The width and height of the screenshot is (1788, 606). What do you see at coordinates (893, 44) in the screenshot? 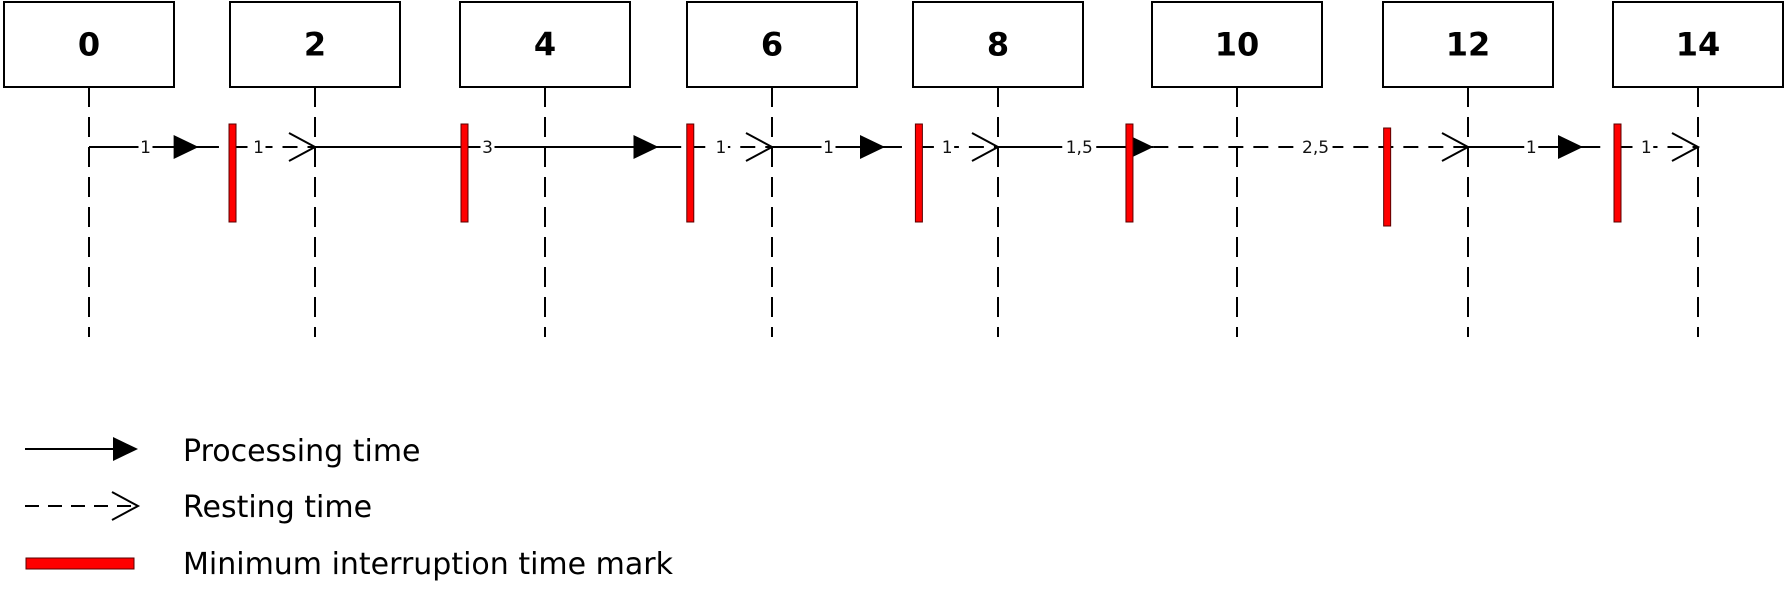
I see `time-boxes: 0 2 4 6 8 10 12 14` at bounding box center [893, 44].